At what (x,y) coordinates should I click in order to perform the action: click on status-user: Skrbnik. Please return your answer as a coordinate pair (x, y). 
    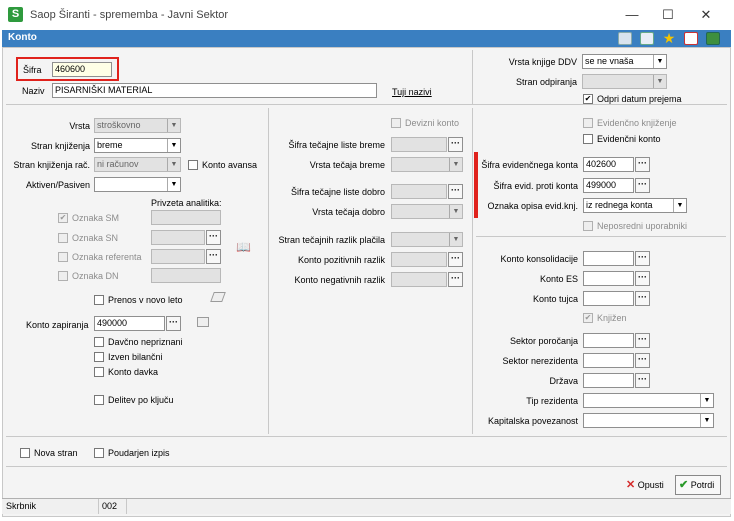
    Looking at the image, I should click on (21, 506).